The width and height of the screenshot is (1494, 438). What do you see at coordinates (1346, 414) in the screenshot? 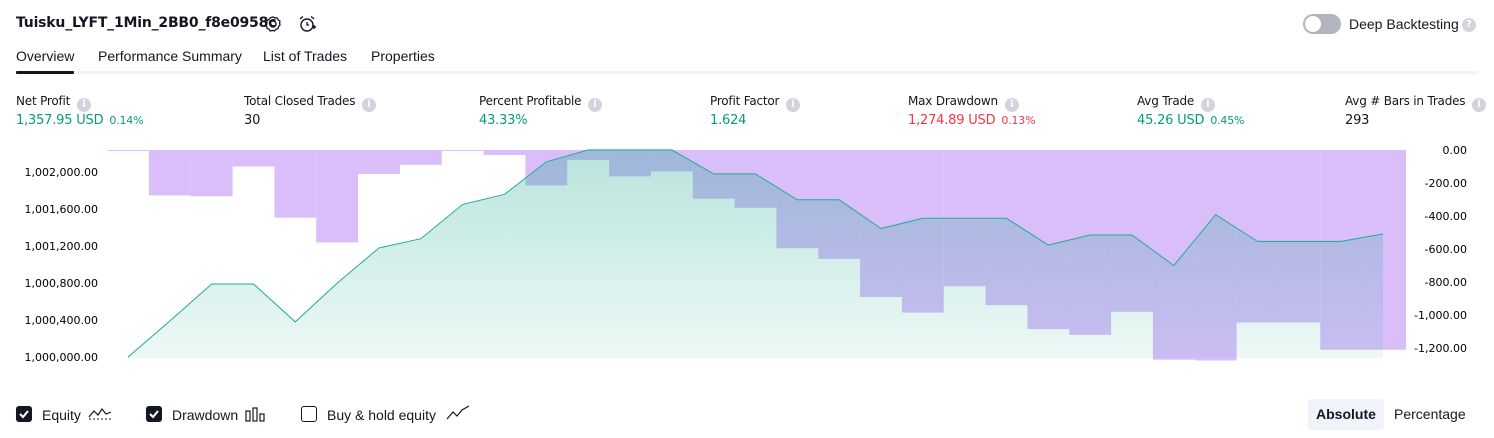
I see `absolute-mode-button: Absolute` at bounding box center [1346, 414].